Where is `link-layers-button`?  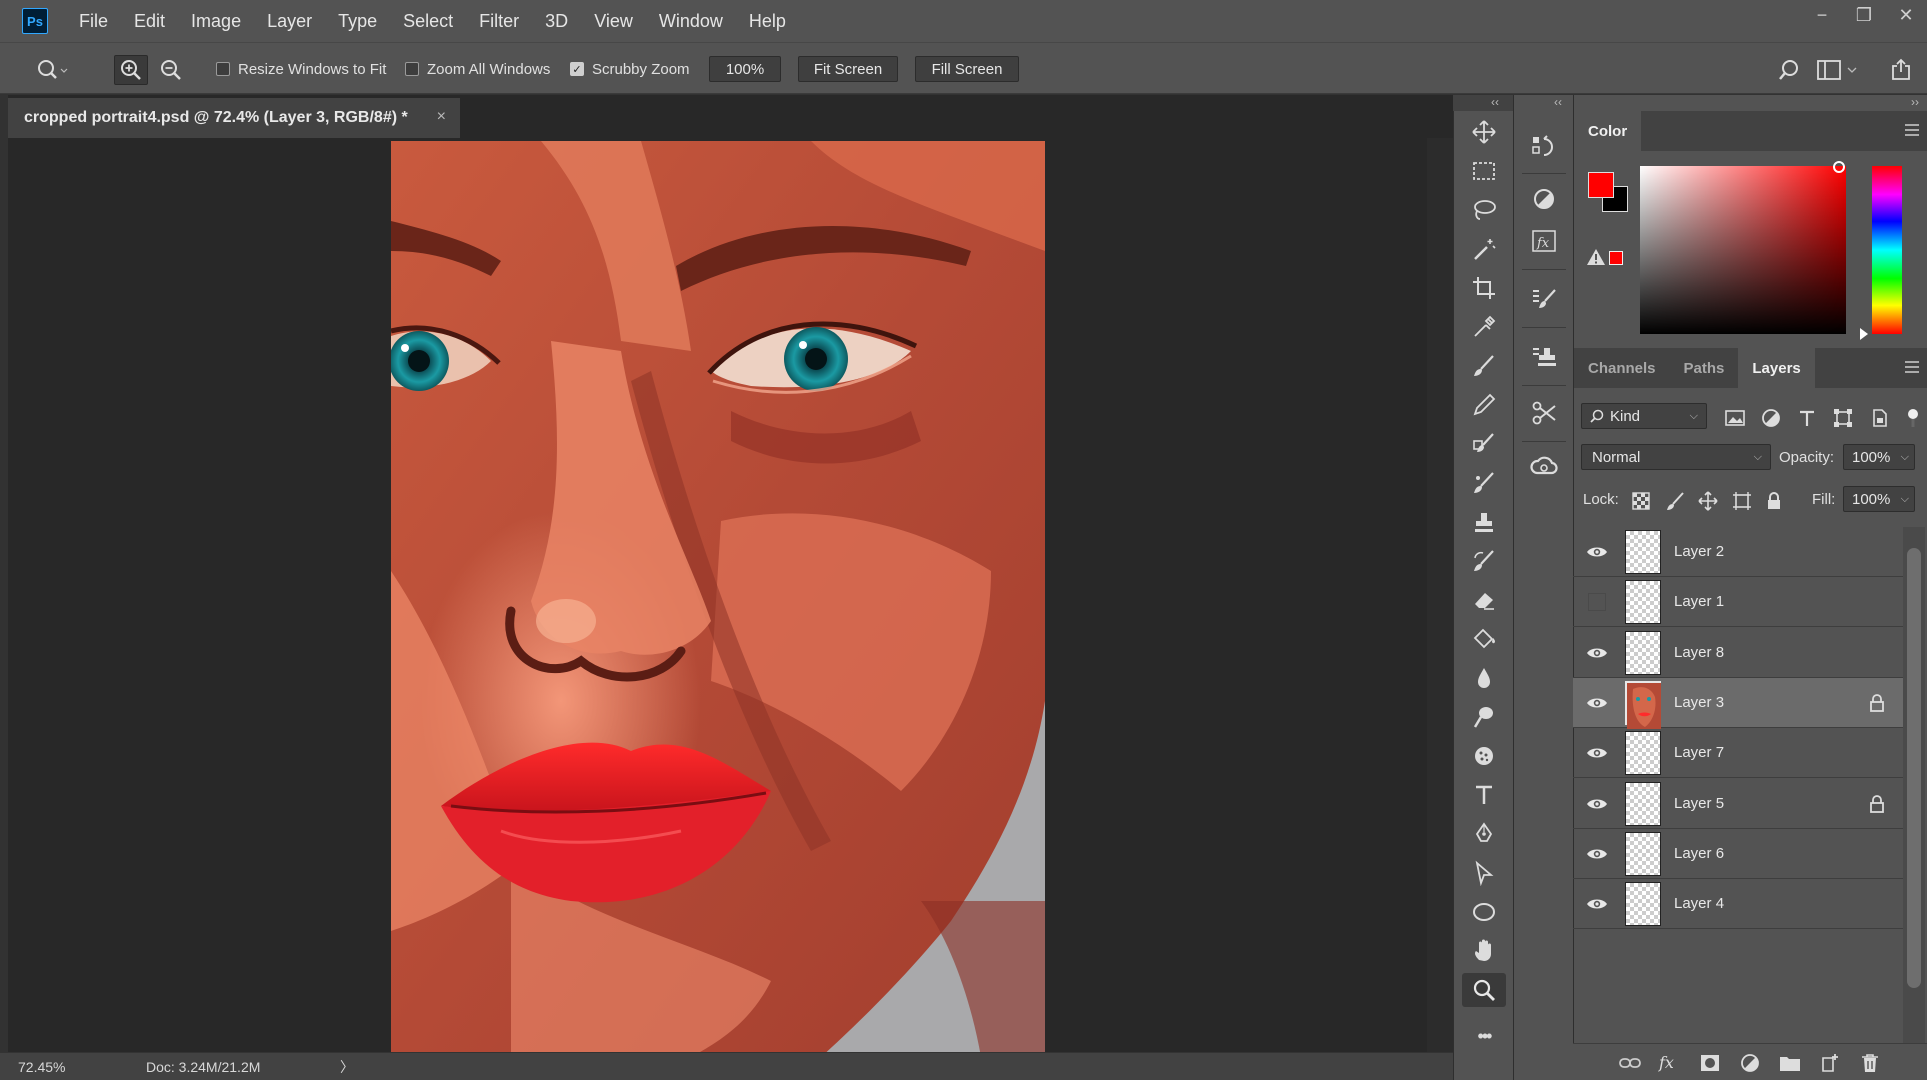
link-layers-button is located at coordinates (1630, 1063).